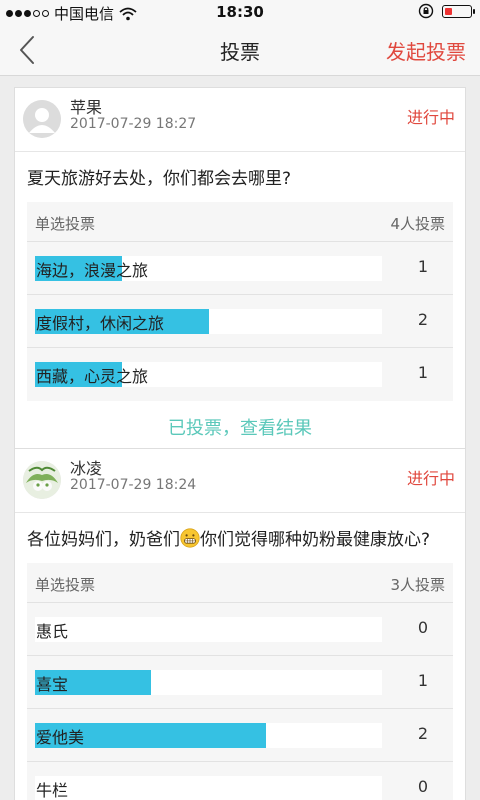  What do you see at coordinates (133, 124) in the screenshot?
I see `post-time: 2017-07-29 18:27` at bounding box center [133, 124].